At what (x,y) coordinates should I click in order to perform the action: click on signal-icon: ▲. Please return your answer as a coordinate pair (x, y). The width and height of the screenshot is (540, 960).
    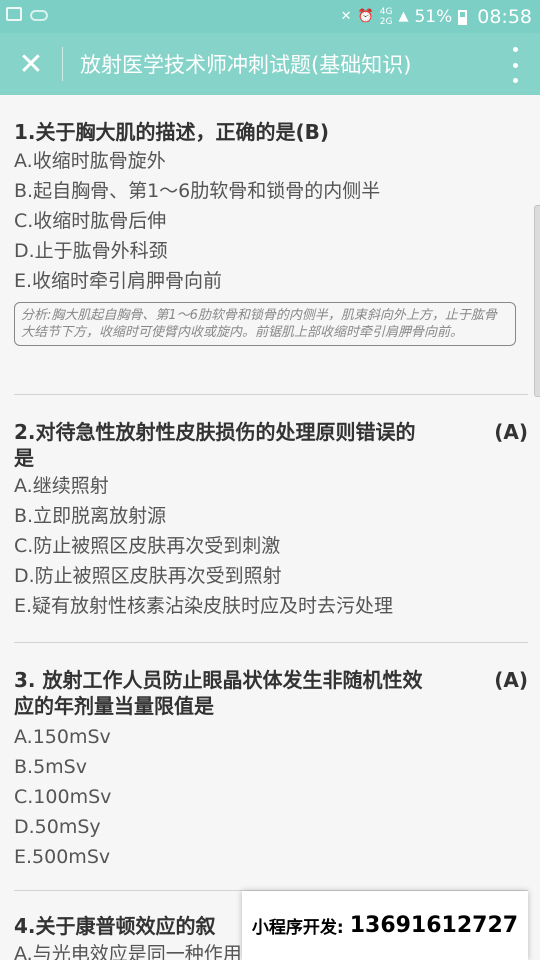
    Looking at the image, I should click on (403, 16).